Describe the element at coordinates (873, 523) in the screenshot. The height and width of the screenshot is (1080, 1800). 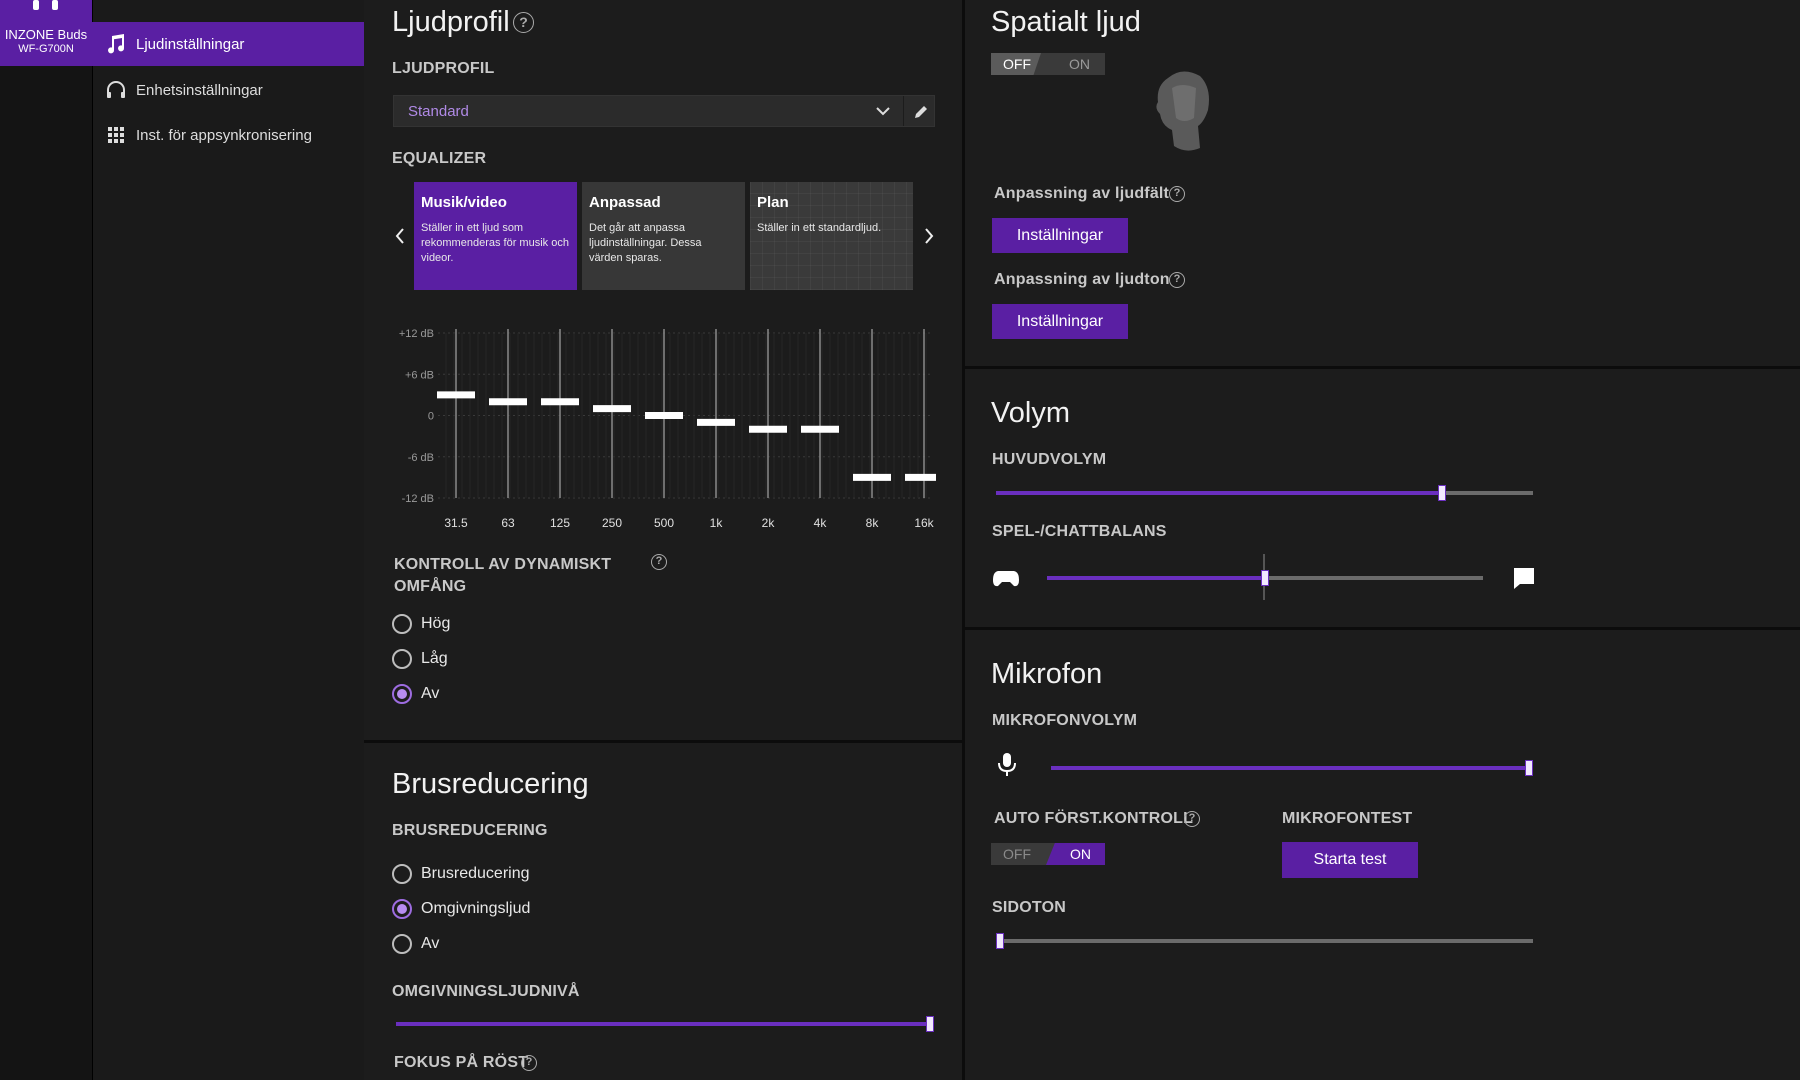
I see `eq-band-label: 8k` at that location.